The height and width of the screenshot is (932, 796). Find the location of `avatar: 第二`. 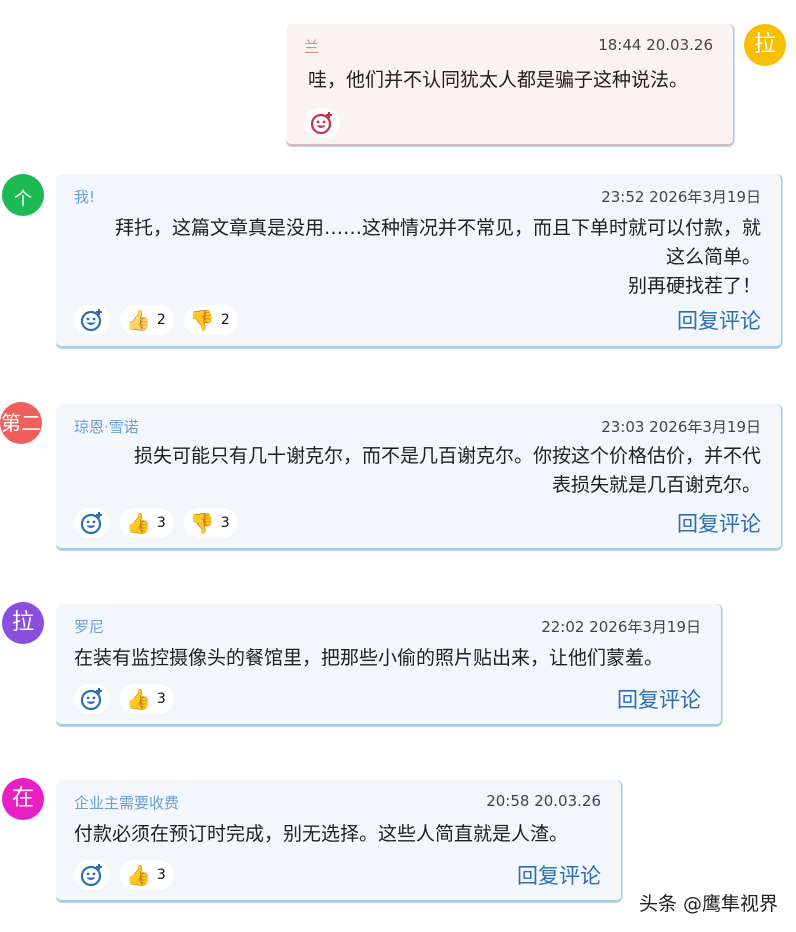

avatar: 第二 is located at coordinates (21, 423).